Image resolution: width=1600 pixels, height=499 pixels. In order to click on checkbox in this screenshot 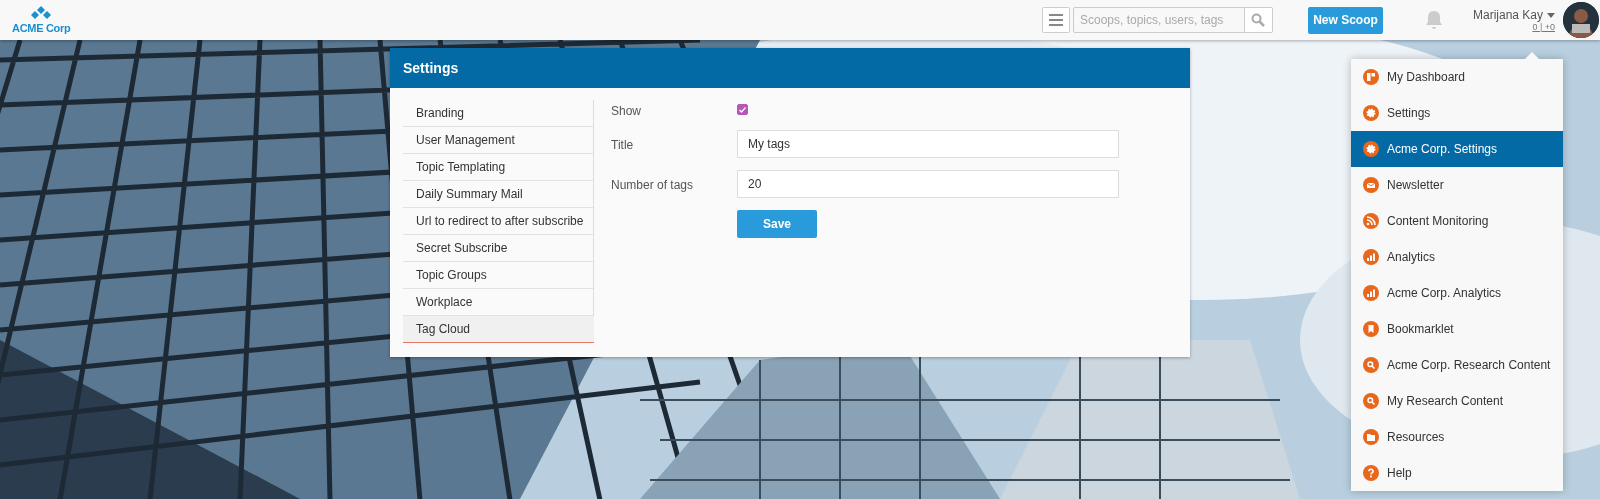, I will do `click(742, 109)`.